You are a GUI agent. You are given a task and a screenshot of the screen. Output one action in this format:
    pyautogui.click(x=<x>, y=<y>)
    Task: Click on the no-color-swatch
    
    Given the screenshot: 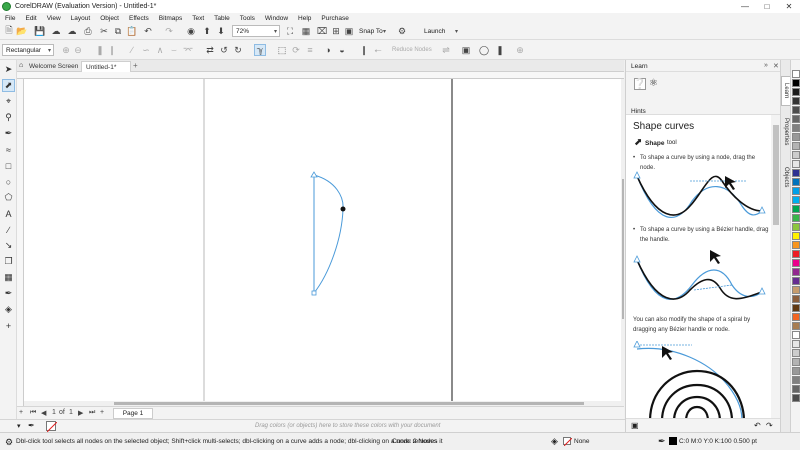 What is the action you would take?
    pyautogui.click(x=52, y=427)
    